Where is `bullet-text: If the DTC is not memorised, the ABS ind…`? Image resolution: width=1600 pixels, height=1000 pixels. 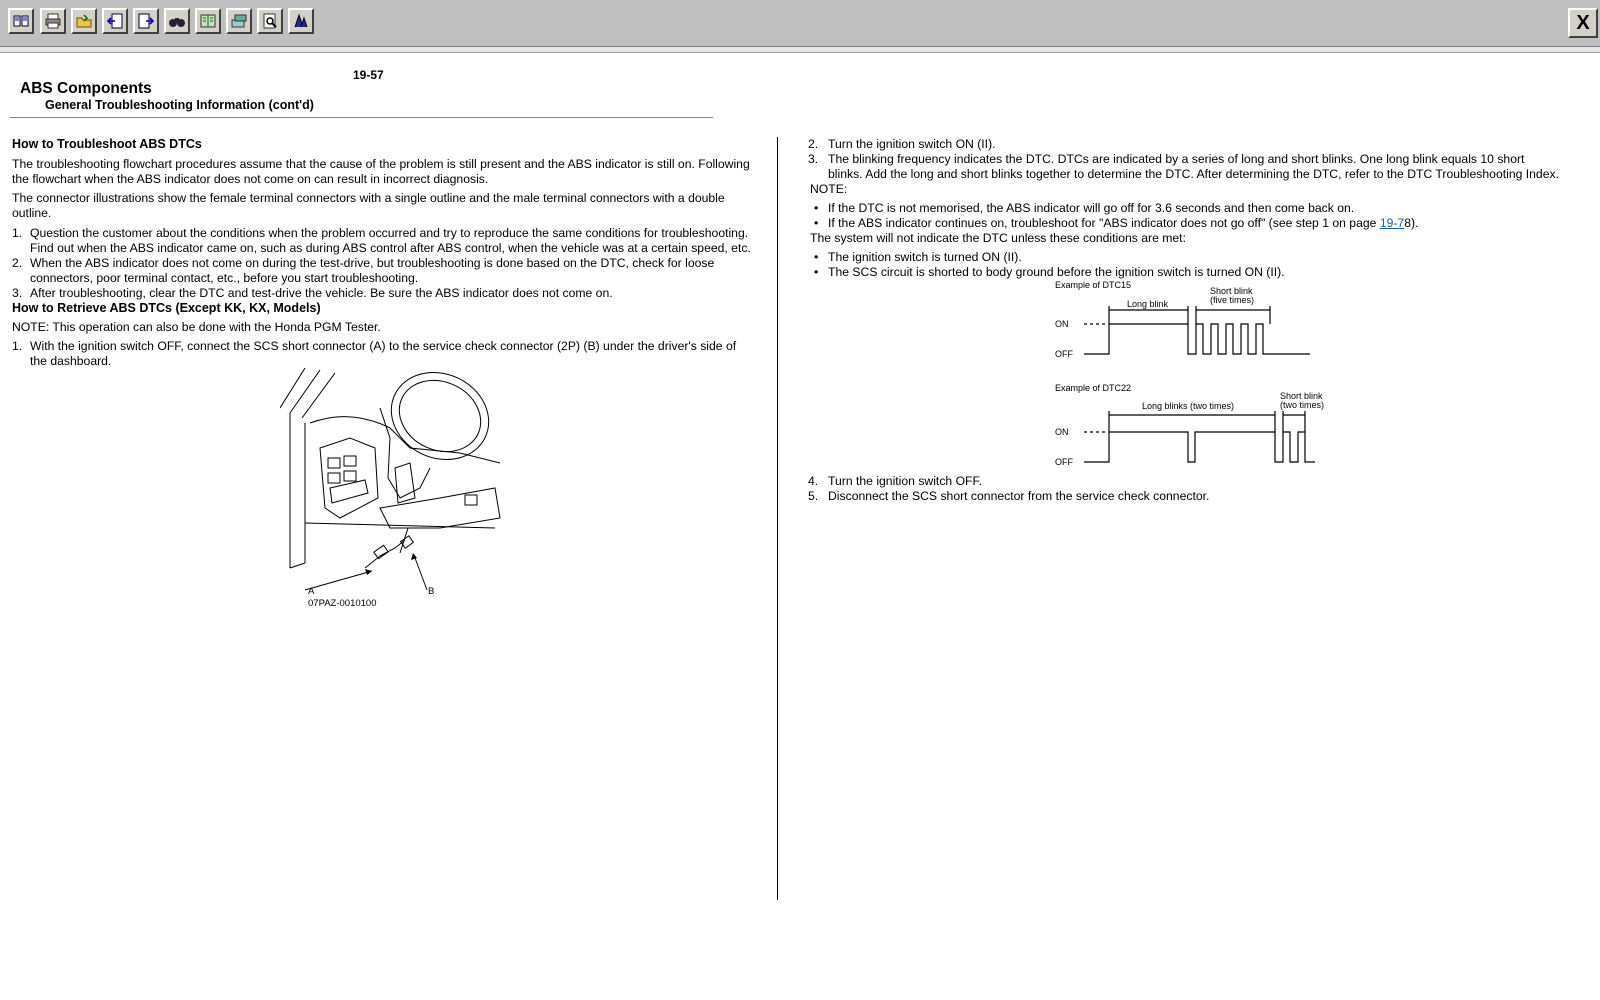 bullet-text: If the DTC is not memorised, the ABS ind… is located at coordinates (1091, 208).